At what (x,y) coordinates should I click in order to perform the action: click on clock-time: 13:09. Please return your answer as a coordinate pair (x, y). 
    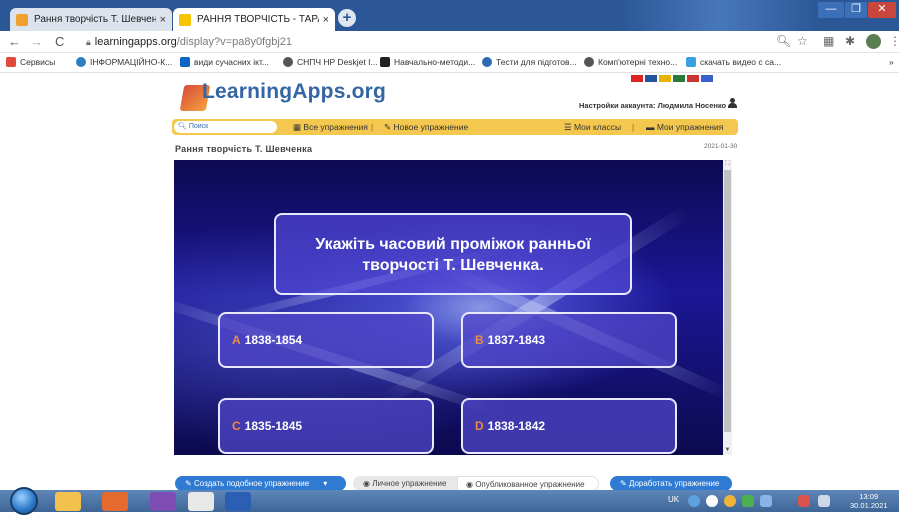
    Looking at the image, I should click on (869, 496).